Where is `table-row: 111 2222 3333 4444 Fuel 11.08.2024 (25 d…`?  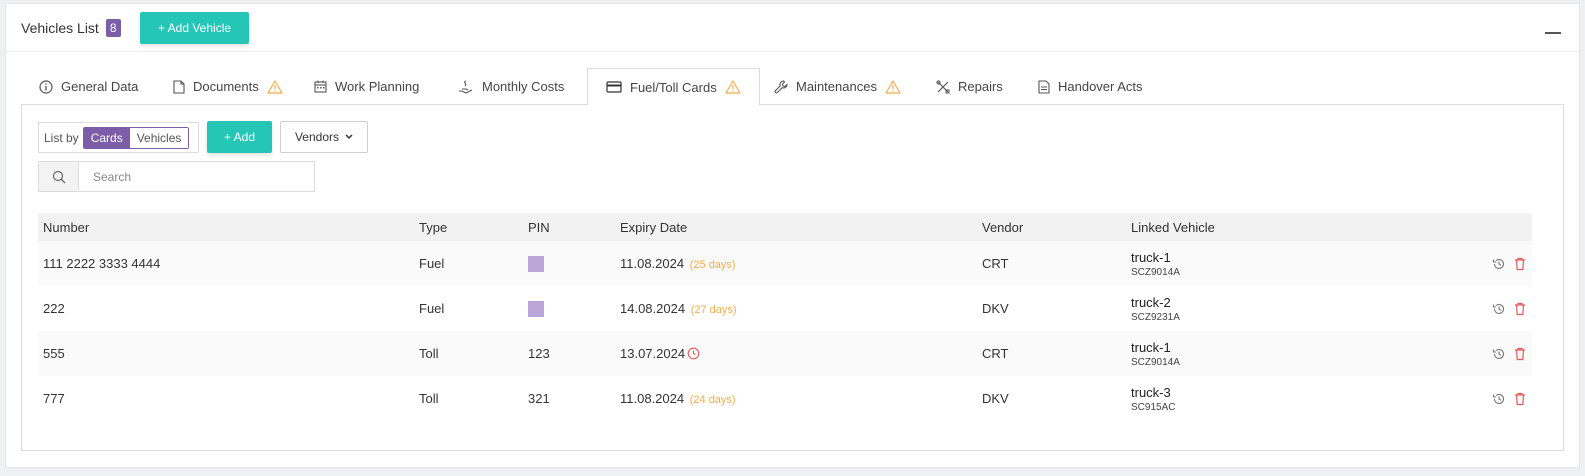
table-row: 111 2222 3333 4444 Fuel 11.08.2024 (25 d… is located at coordinates (785, 263).